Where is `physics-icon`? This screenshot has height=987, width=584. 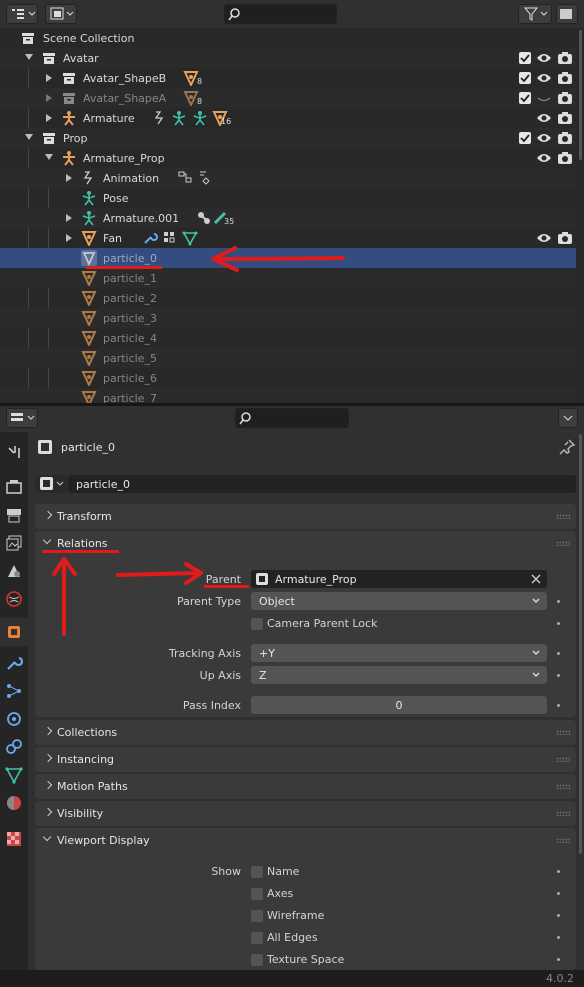
physics-icon is located at coordinates (14, 719).